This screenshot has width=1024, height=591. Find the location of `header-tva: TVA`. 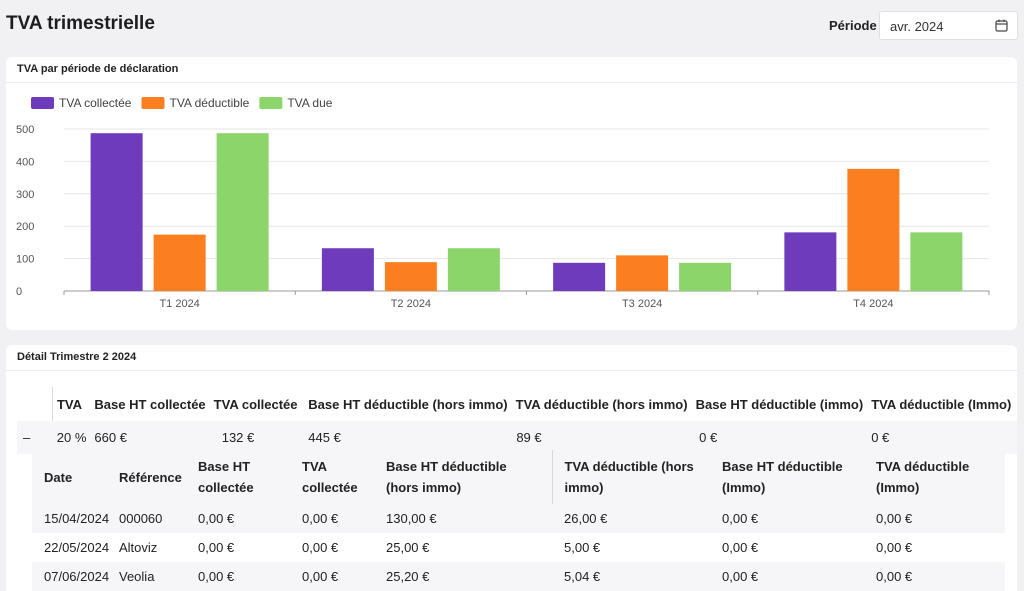

header-tva: TVA is located at coordinates (71, 404).